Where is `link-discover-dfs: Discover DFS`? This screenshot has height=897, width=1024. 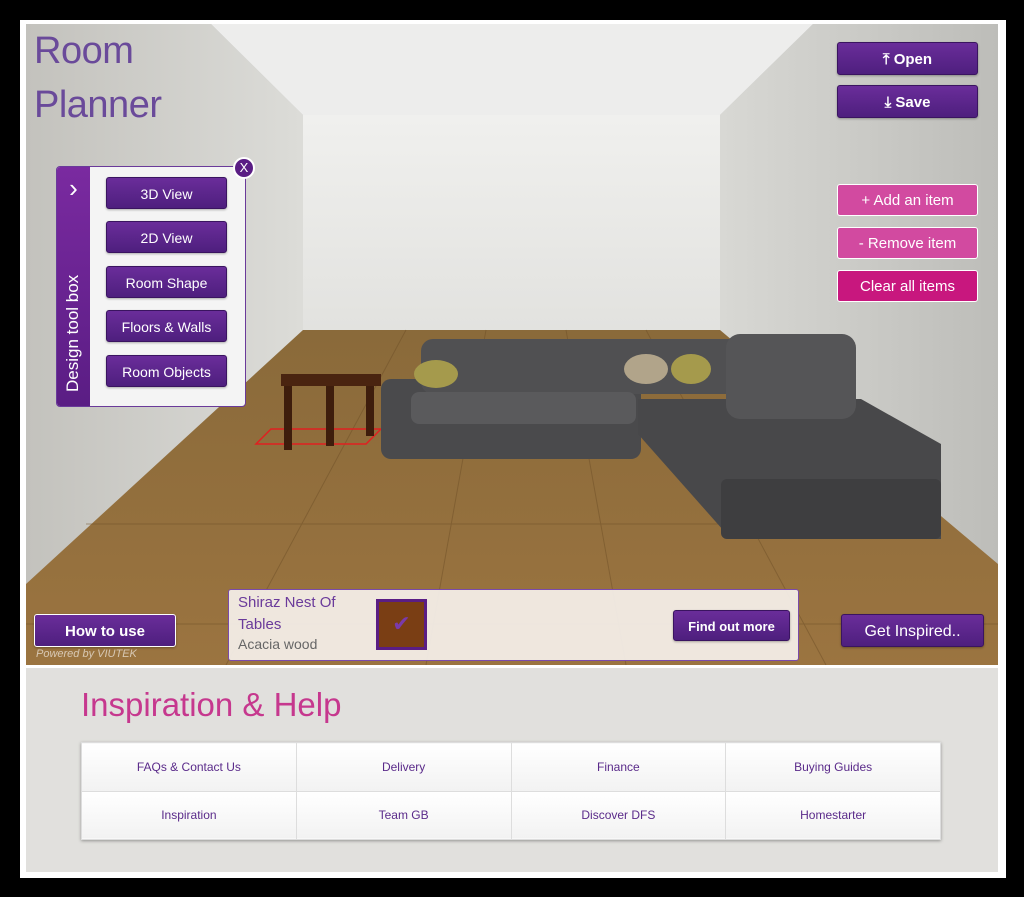 link-discover-dfs: Discover DFS is located at coordinates (618, 815).